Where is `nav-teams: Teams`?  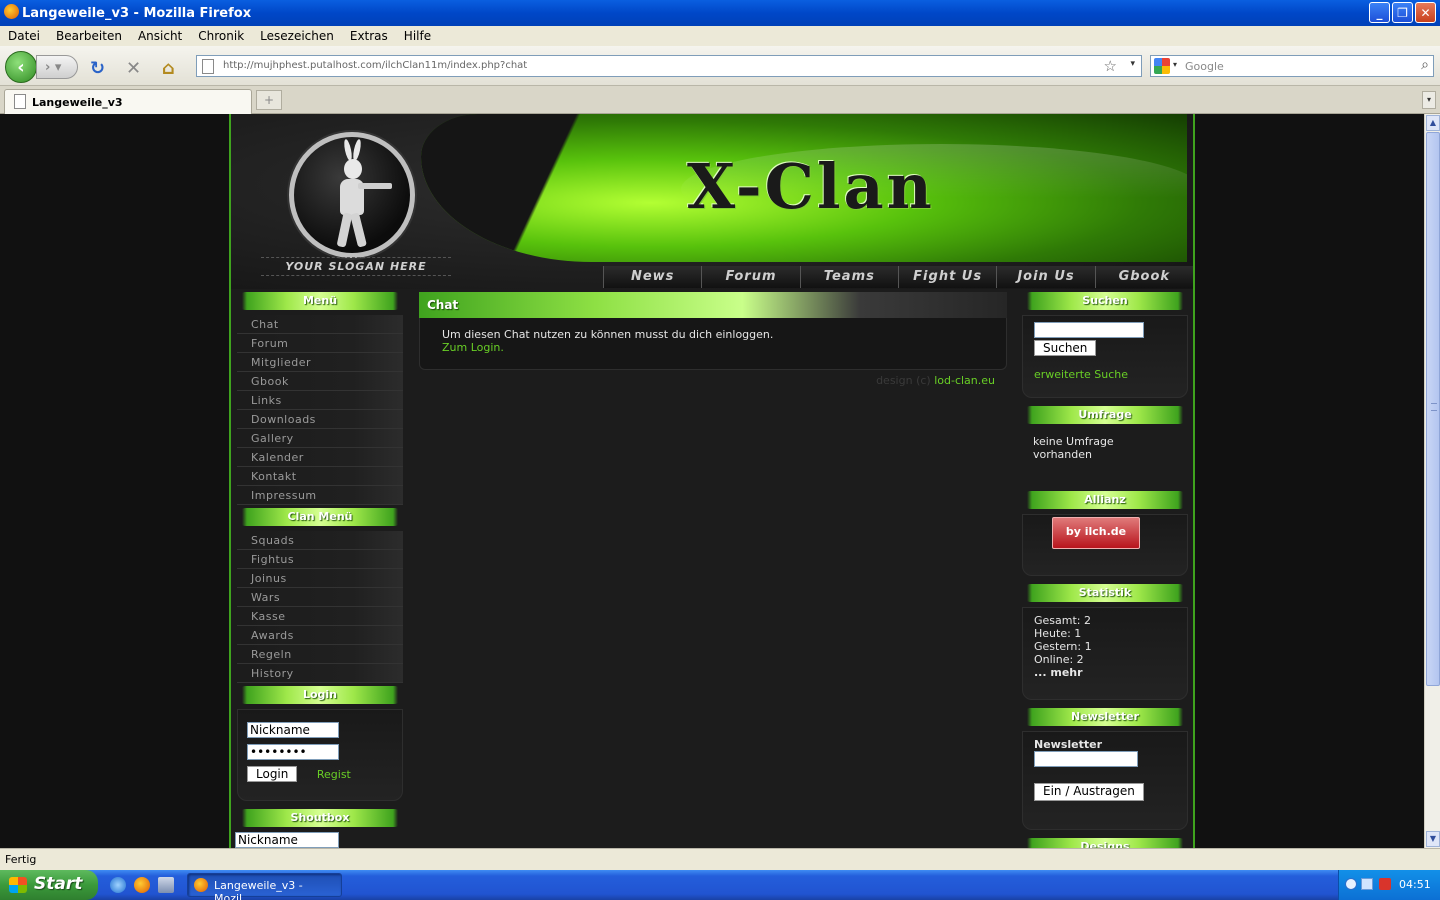
nav-teams: Teams is located at coordinates (848, 277).